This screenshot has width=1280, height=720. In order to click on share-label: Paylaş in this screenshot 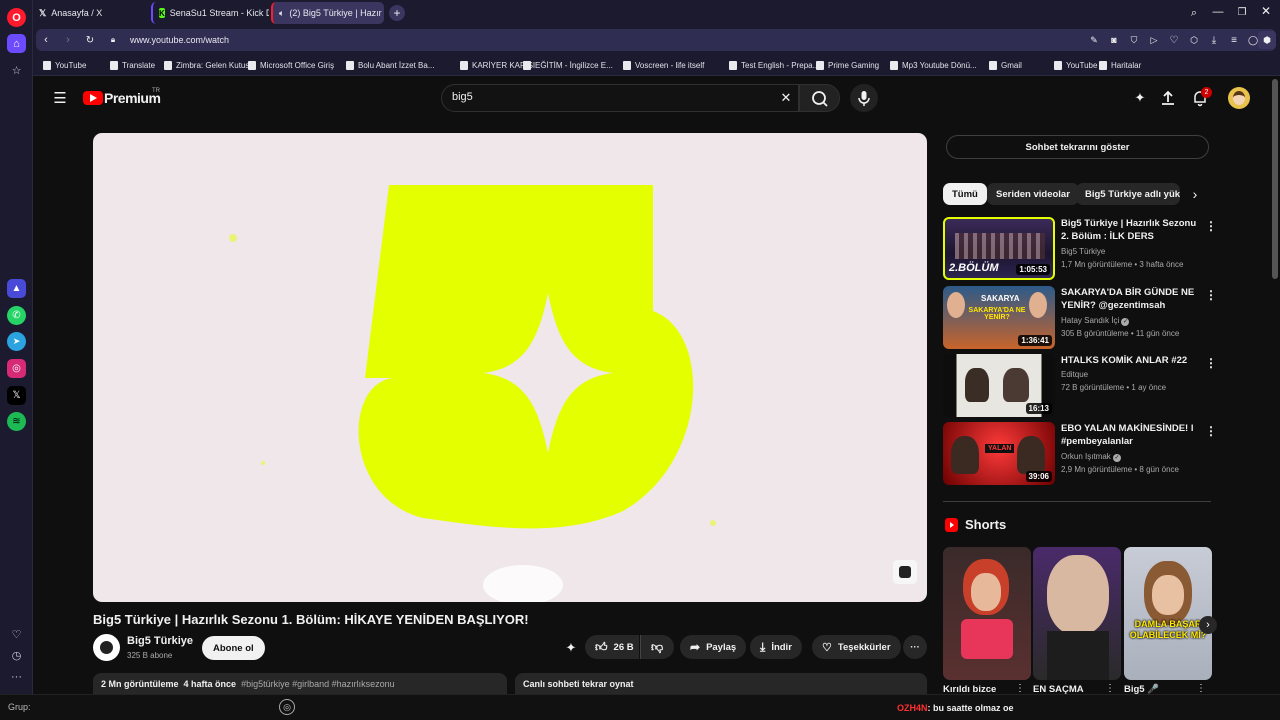, I will do `click(721, 647)`.